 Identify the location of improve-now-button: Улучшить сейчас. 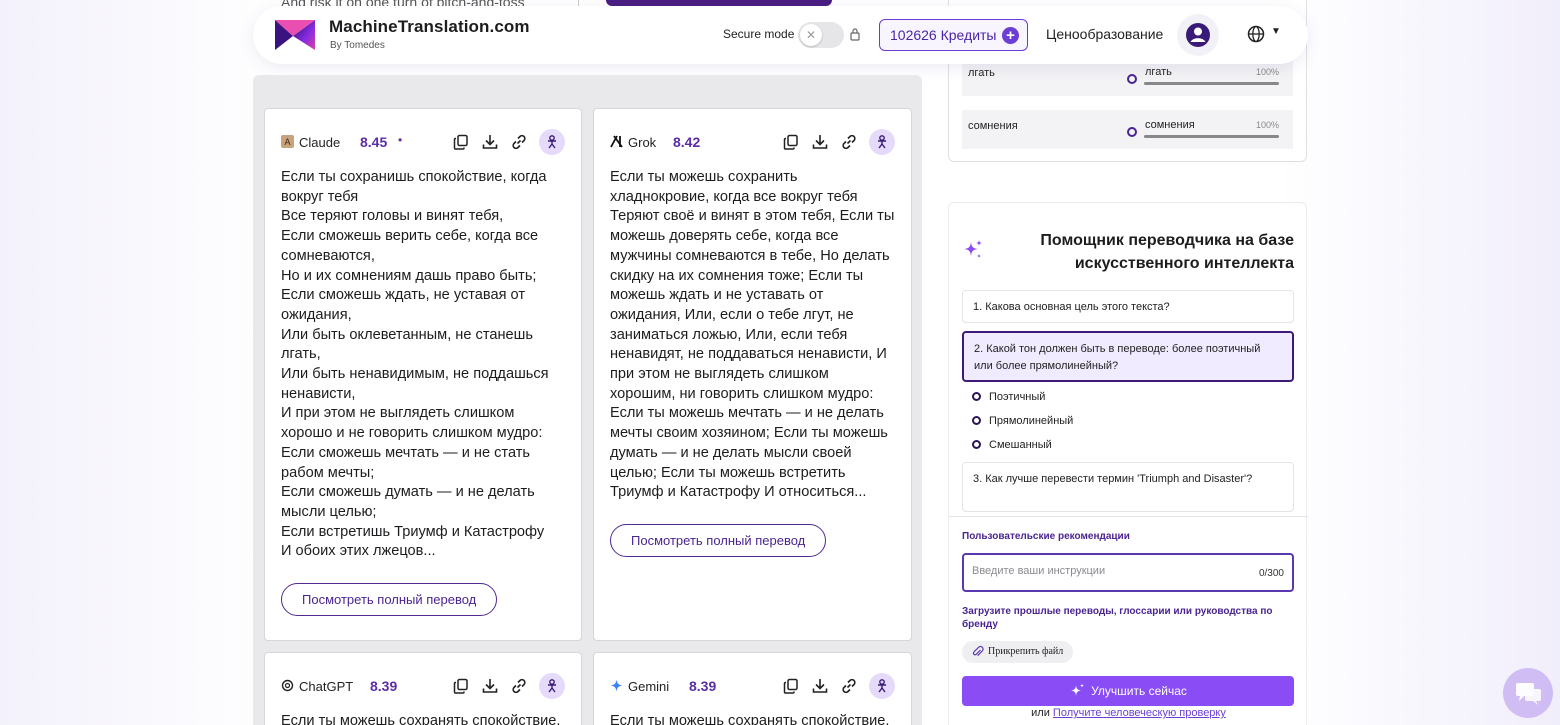
(1128, 691).